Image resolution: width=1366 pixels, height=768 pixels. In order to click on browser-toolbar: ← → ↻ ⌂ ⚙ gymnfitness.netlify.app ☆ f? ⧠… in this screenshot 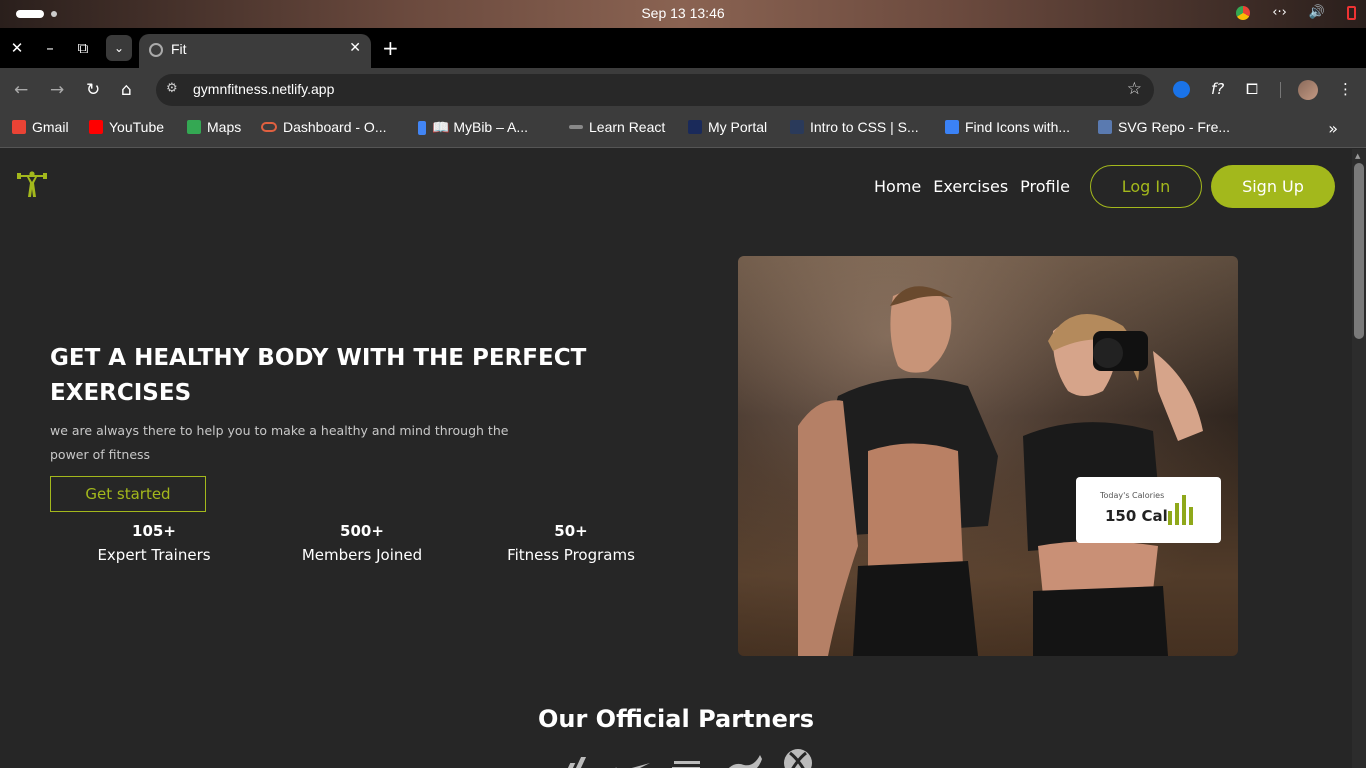, I will do `click(683, 90)`.